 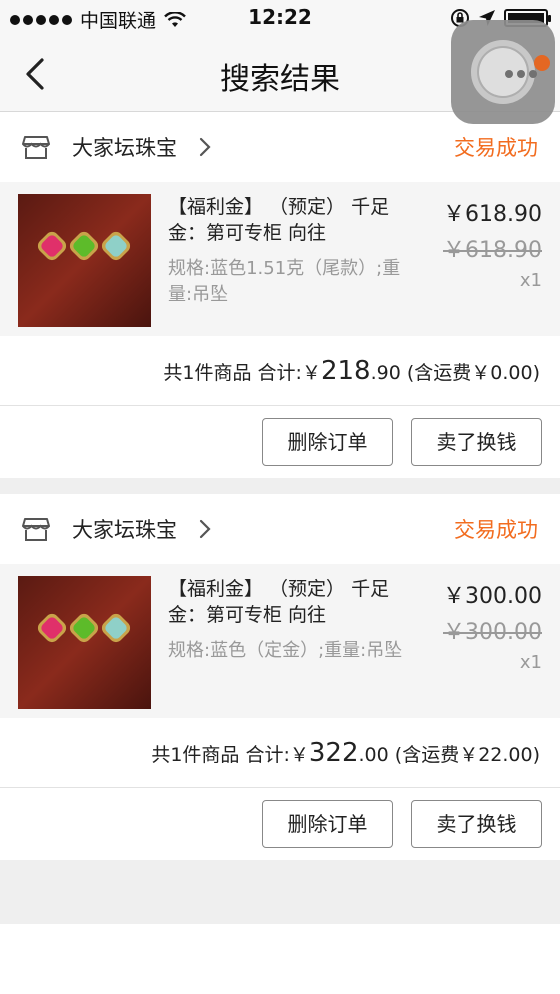 I want to click on product-spec: 规格:蓝色（定金）;重量:吊坠, so click(x=285, y=650).